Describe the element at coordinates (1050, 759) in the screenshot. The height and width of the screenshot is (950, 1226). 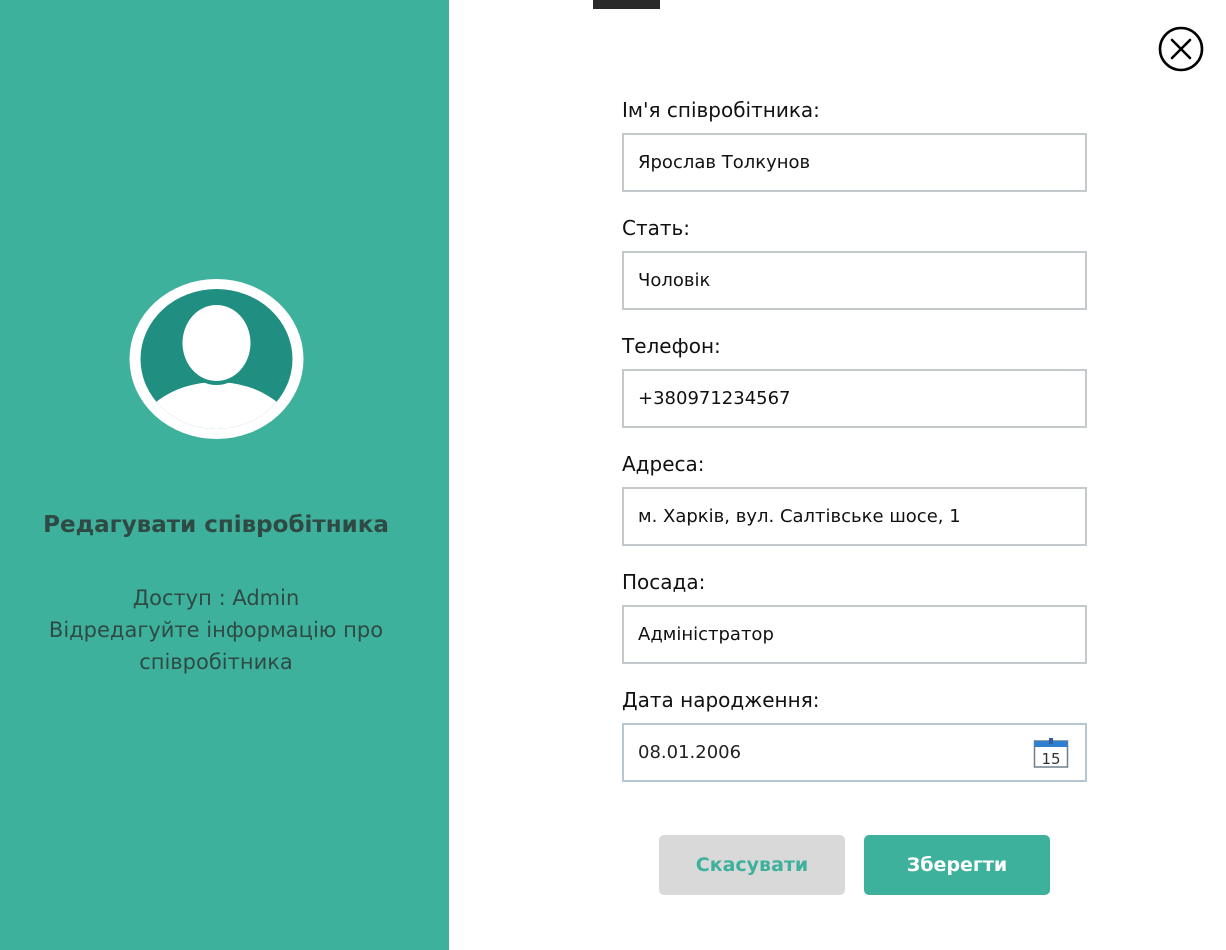
I see `calendar-day: 15` at that location.